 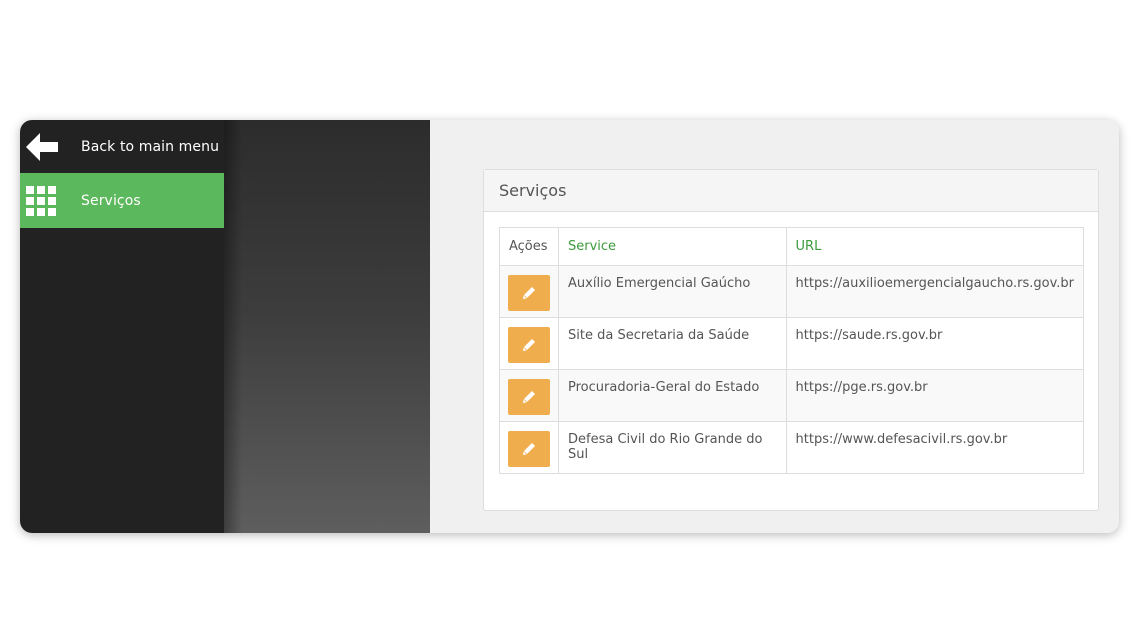 I want to click on sidebar-overlay, so click(x=327, y=326).